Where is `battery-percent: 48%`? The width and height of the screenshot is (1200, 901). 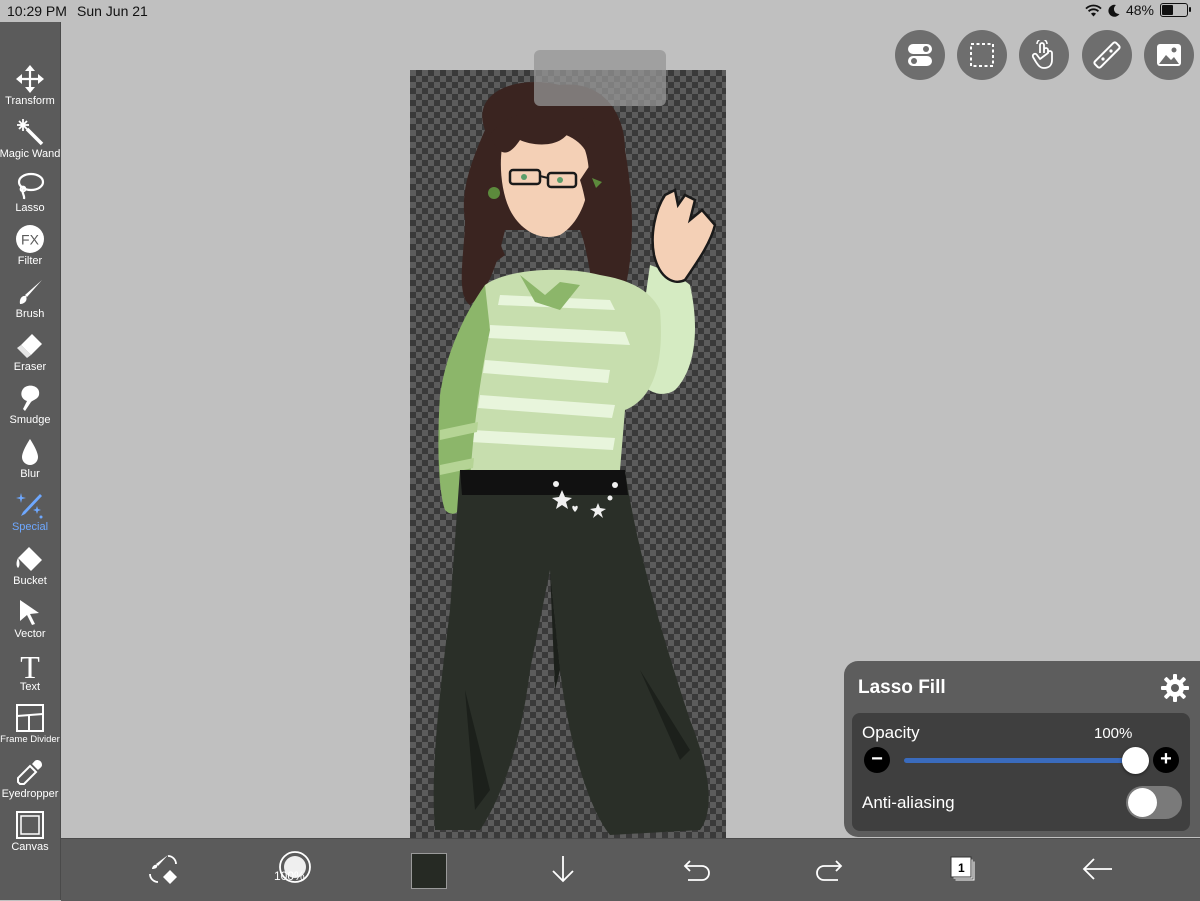 battery-percent: 48% is located at coordinates (1139, 10).